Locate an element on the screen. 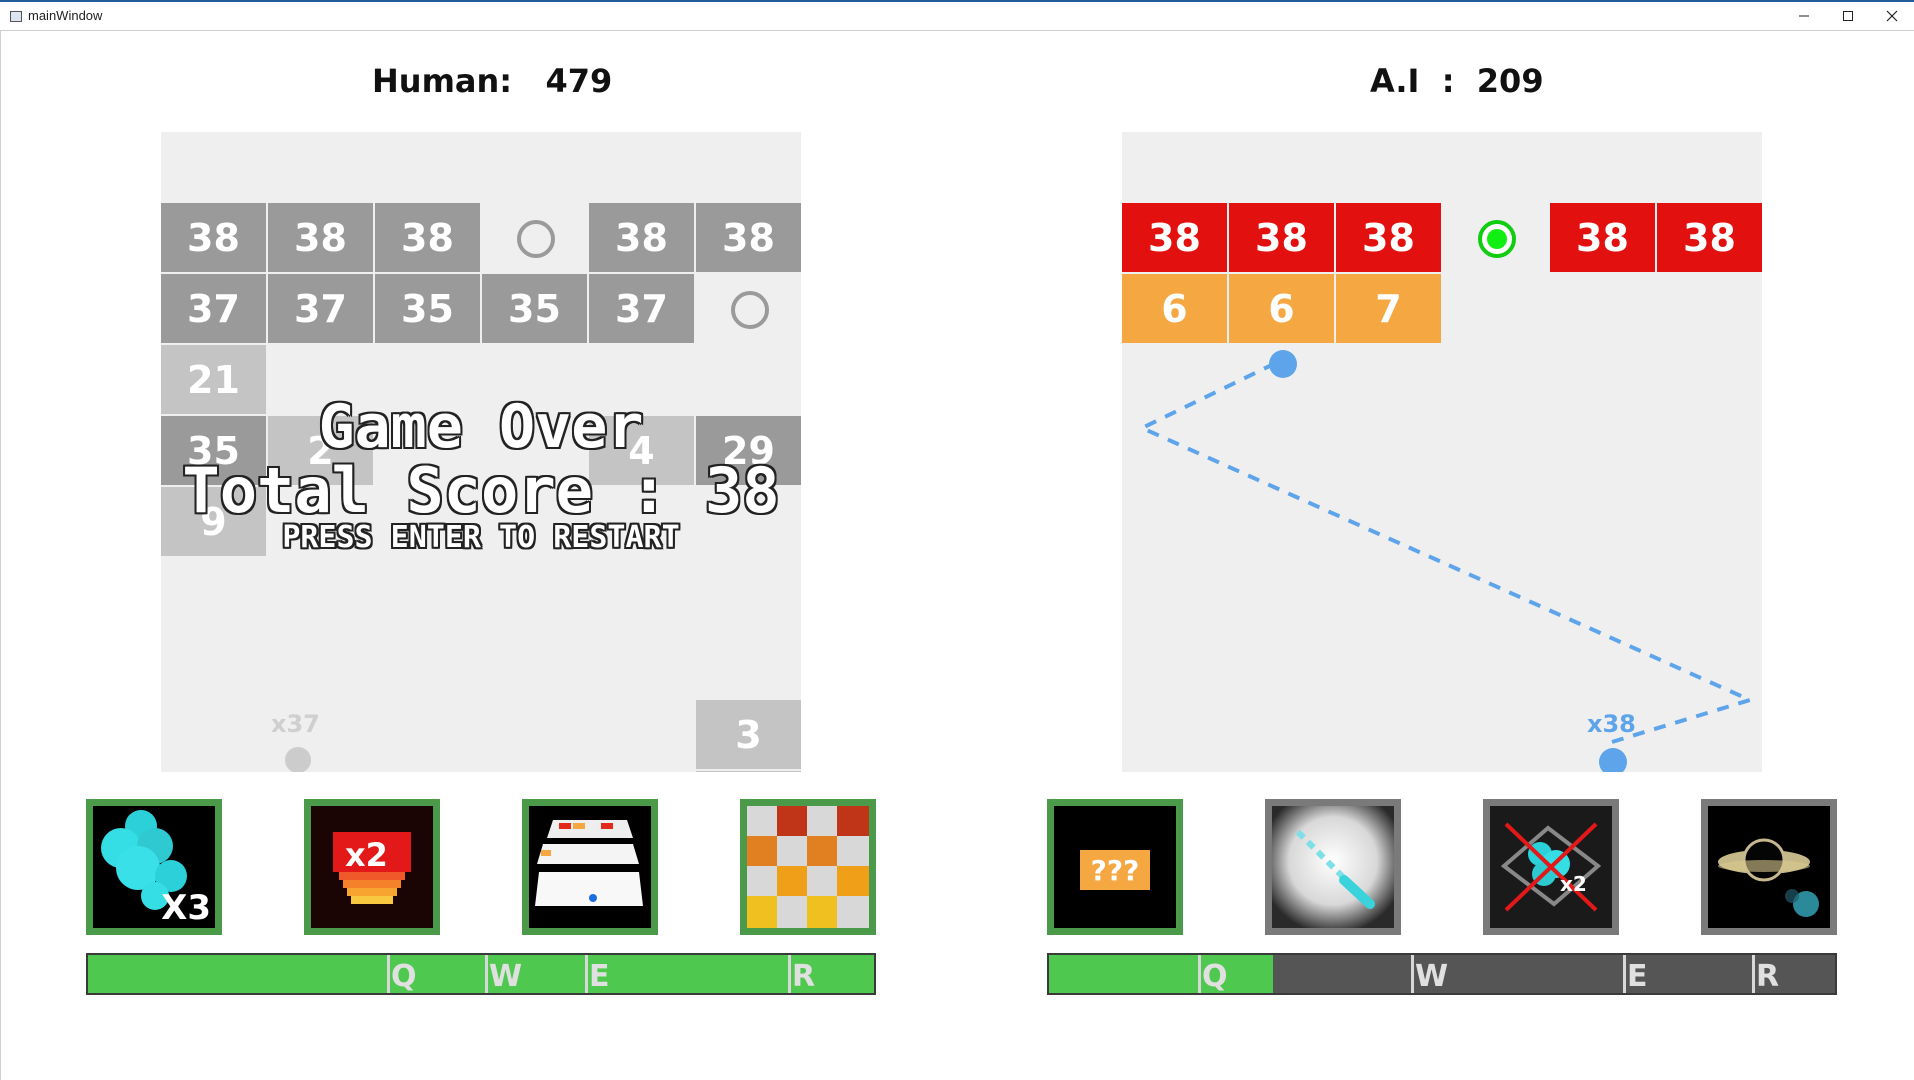 The image size is (1914, 1080). black-hole-icon is located at coordinates (1769, 867).